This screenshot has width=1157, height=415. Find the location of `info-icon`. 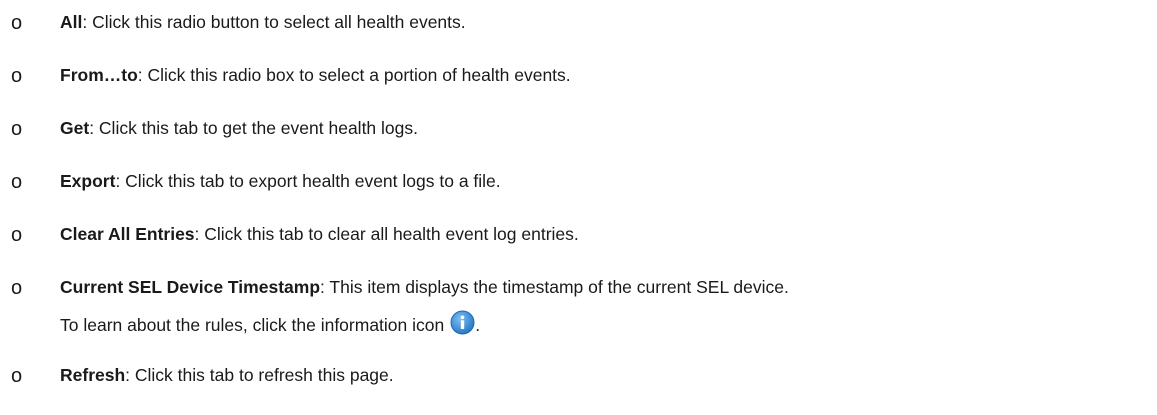

info-icon is located at coordinates (462, 322).